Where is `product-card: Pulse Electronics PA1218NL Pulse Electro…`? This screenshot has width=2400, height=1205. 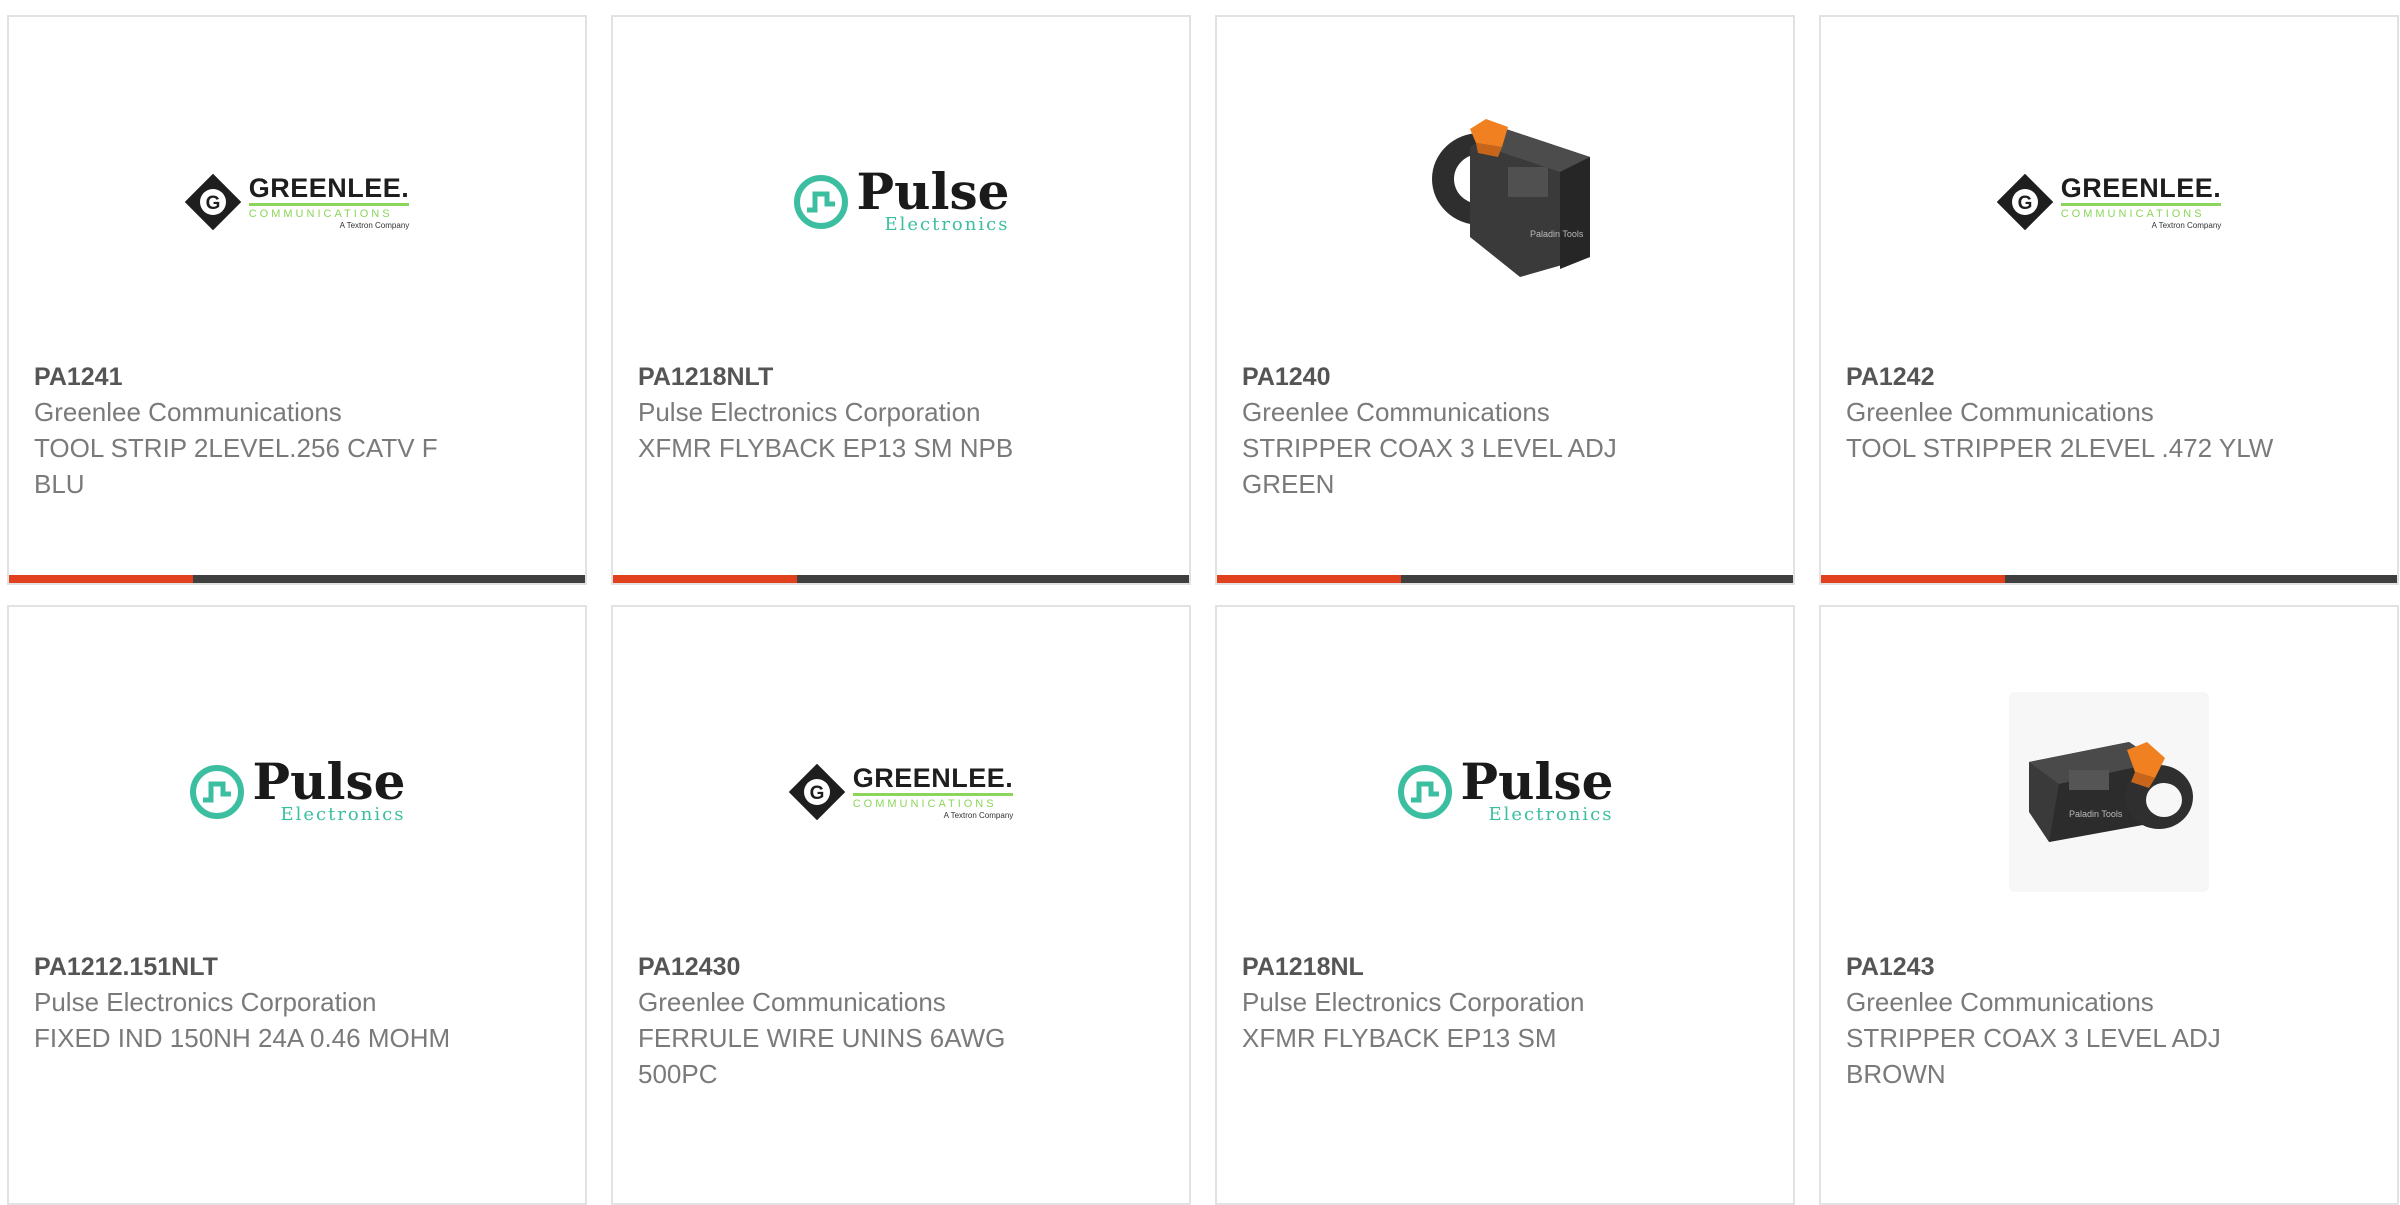 product-card: Pulse Electronics PA1218NL Pulse Electro… is located at coordinates (1505, 905).